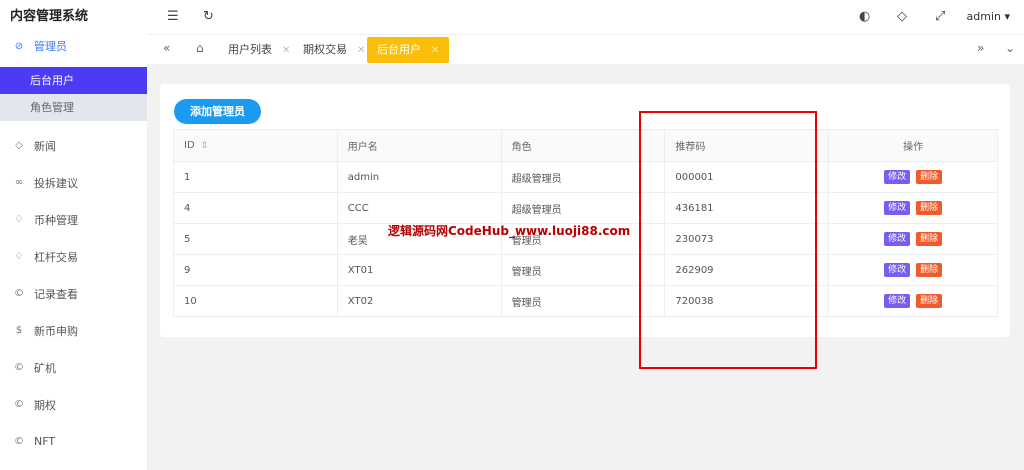  I want to click on chevron-down-icon: ▾, so click(1007, 16).